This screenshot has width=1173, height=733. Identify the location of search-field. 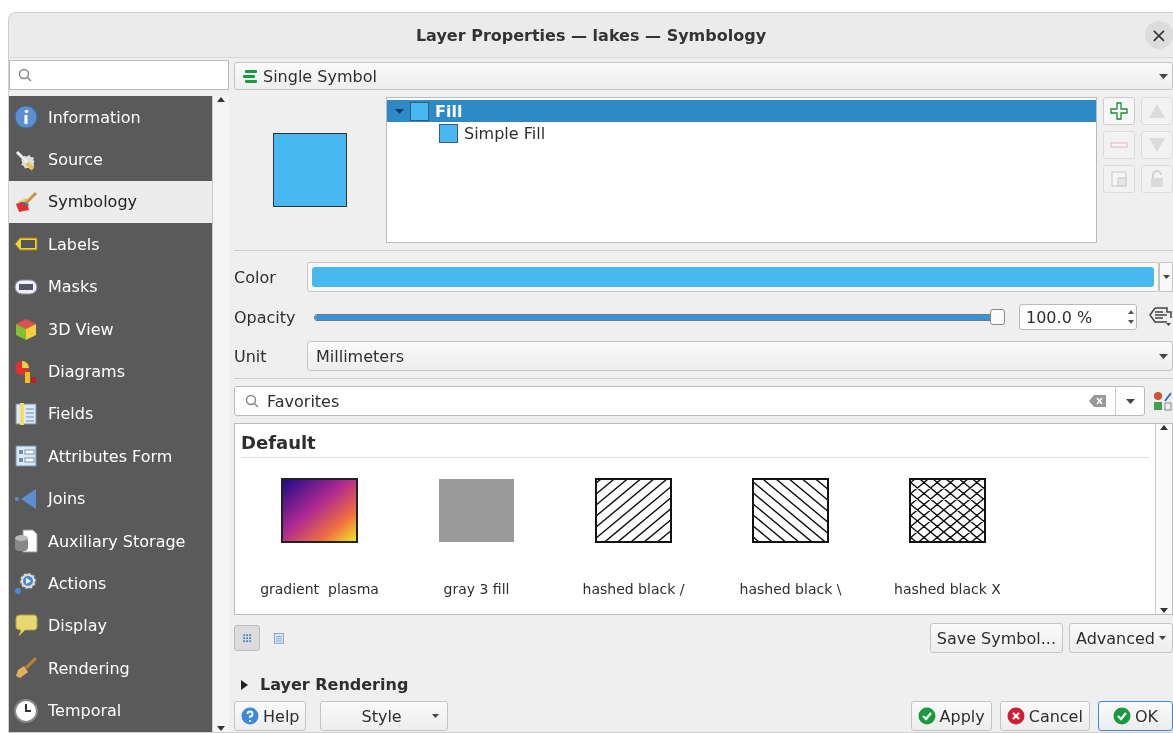
(119, 75).